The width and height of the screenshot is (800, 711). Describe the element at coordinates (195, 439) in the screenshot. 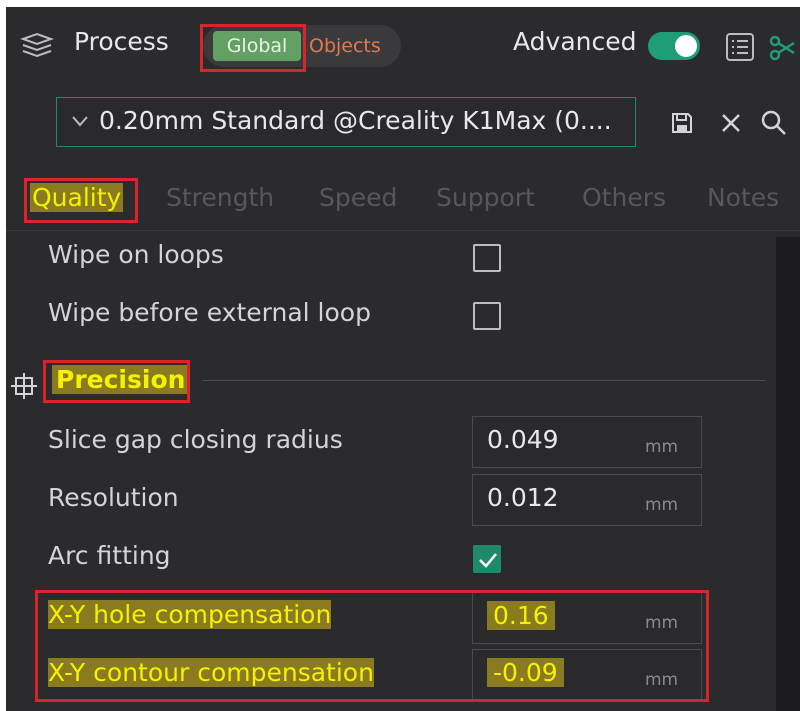

I see `slice-gap-closing-radius-label: Slice gap closing radius` at that location.